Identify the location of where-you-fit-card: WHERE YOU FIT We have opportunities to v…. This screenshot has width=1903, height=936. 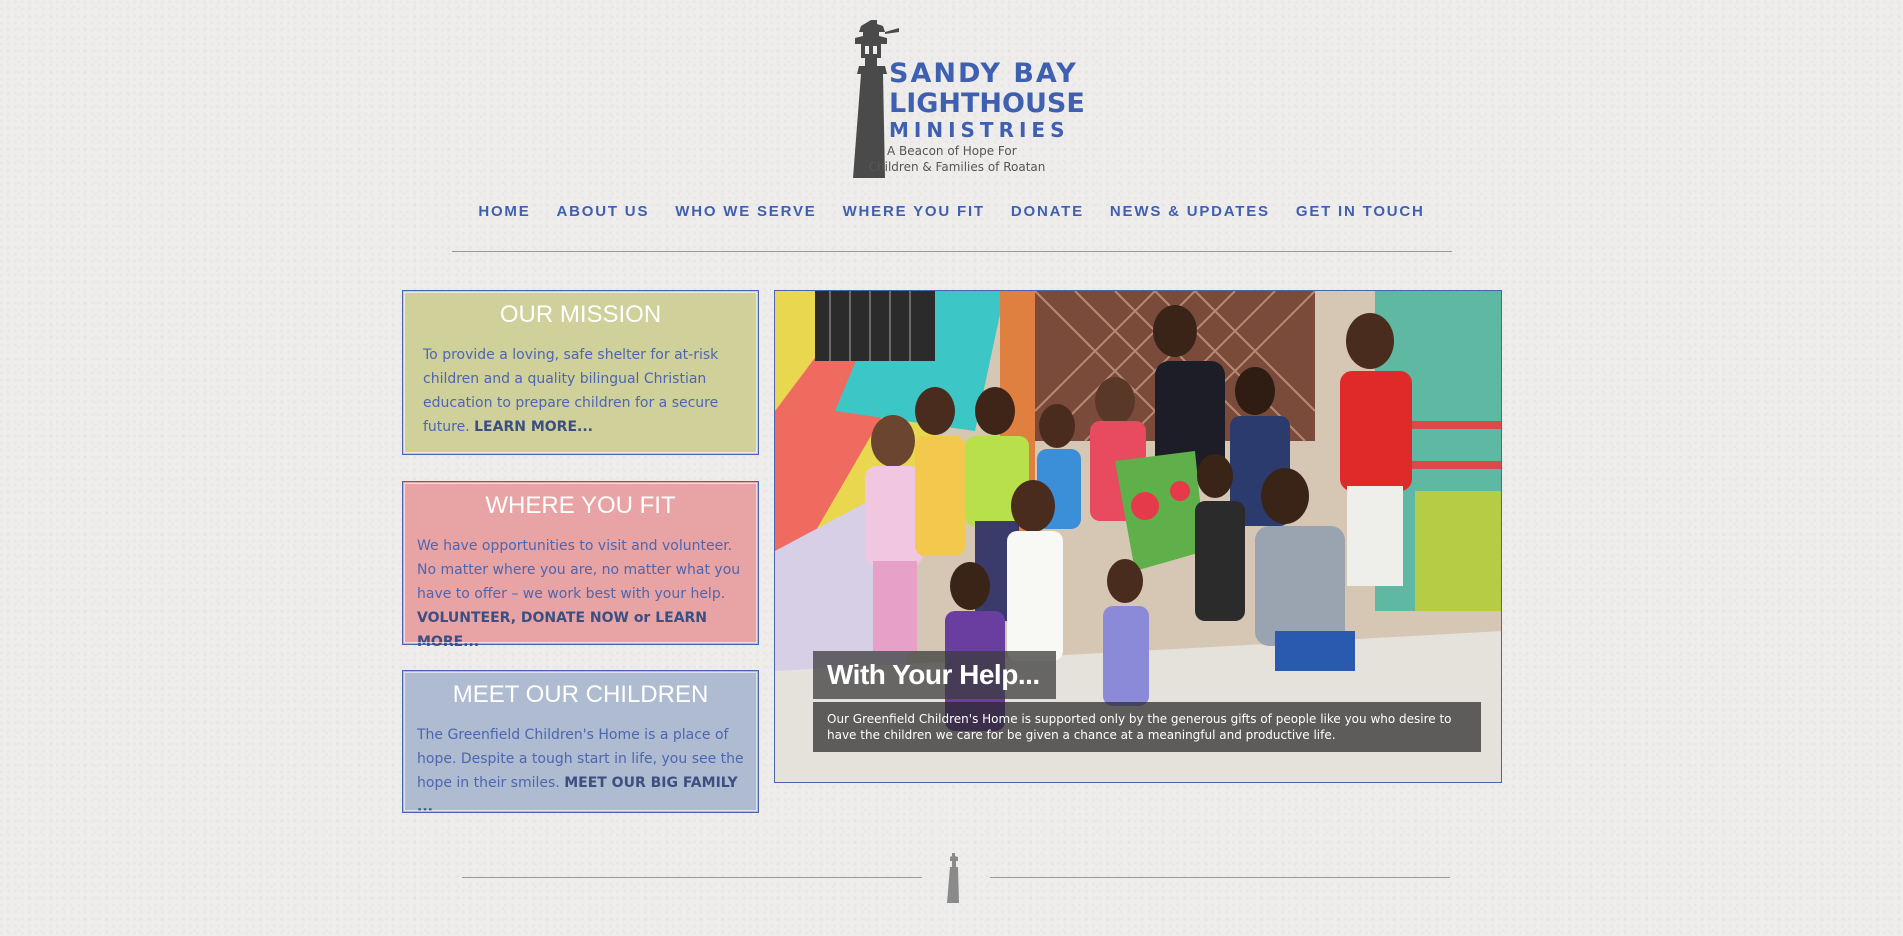
(580, 565).